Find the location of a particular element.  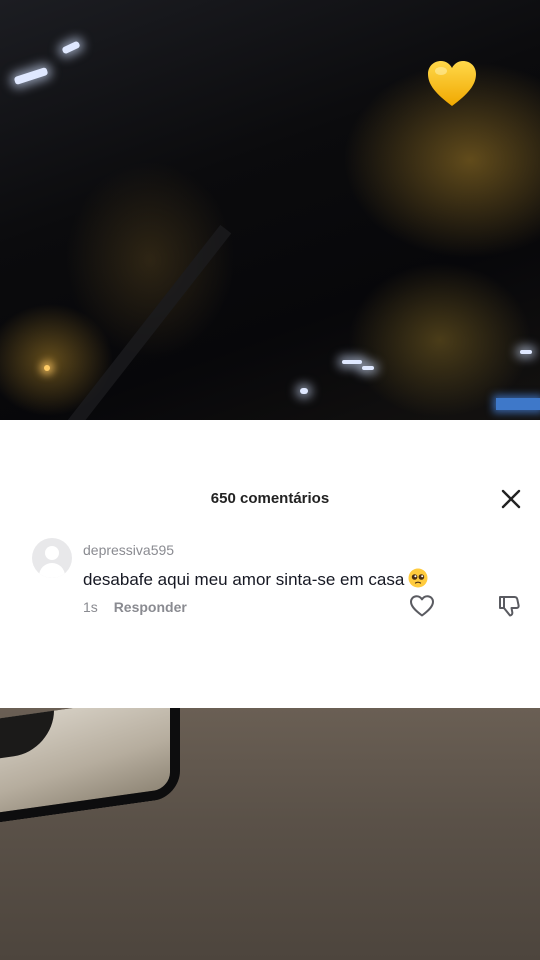

street-lamp is located at coordinates (47, 368).